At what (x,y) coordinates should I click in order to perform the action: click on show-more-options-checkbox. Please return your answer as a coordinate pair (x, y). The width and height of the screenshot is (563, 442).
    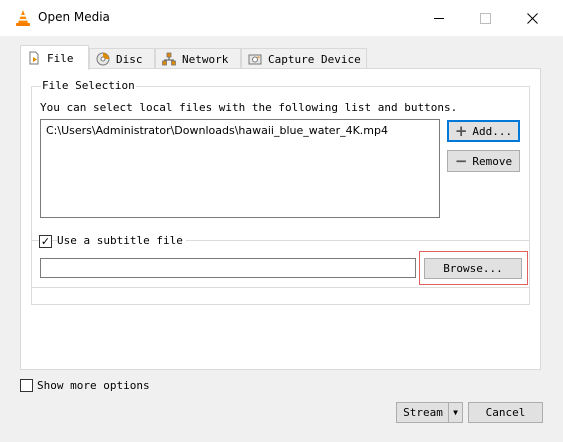
    Looking at the image, I should click on (26, 385).